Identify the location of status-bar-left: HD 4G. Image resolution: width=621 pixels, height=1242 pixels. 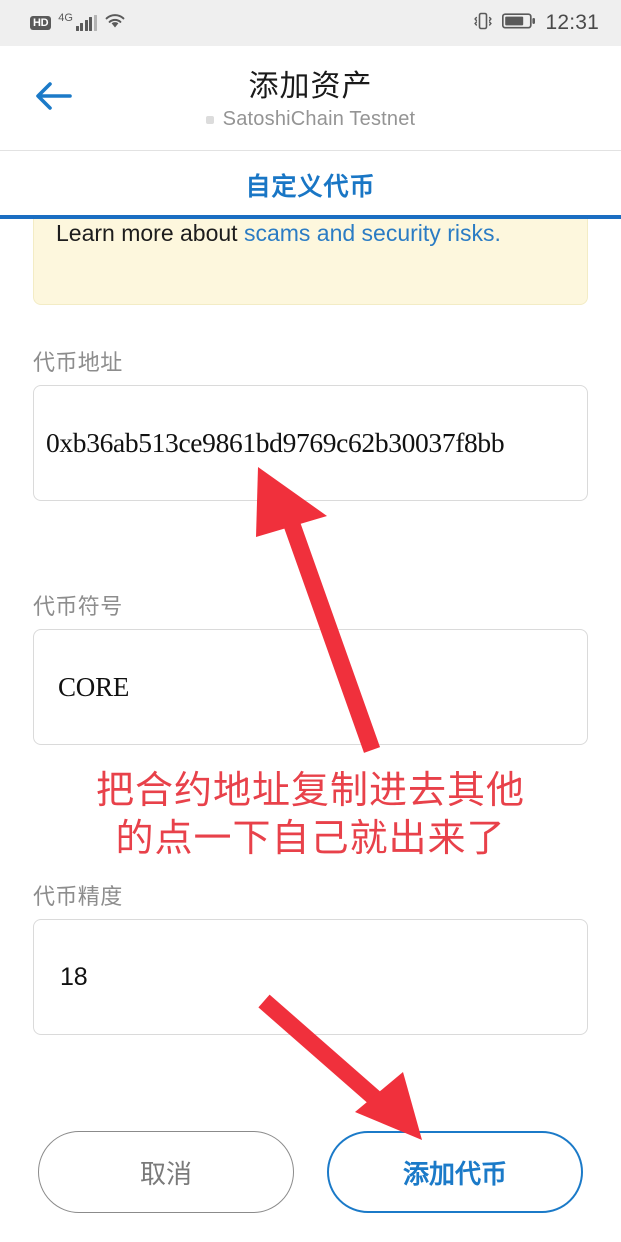
(78, 23).